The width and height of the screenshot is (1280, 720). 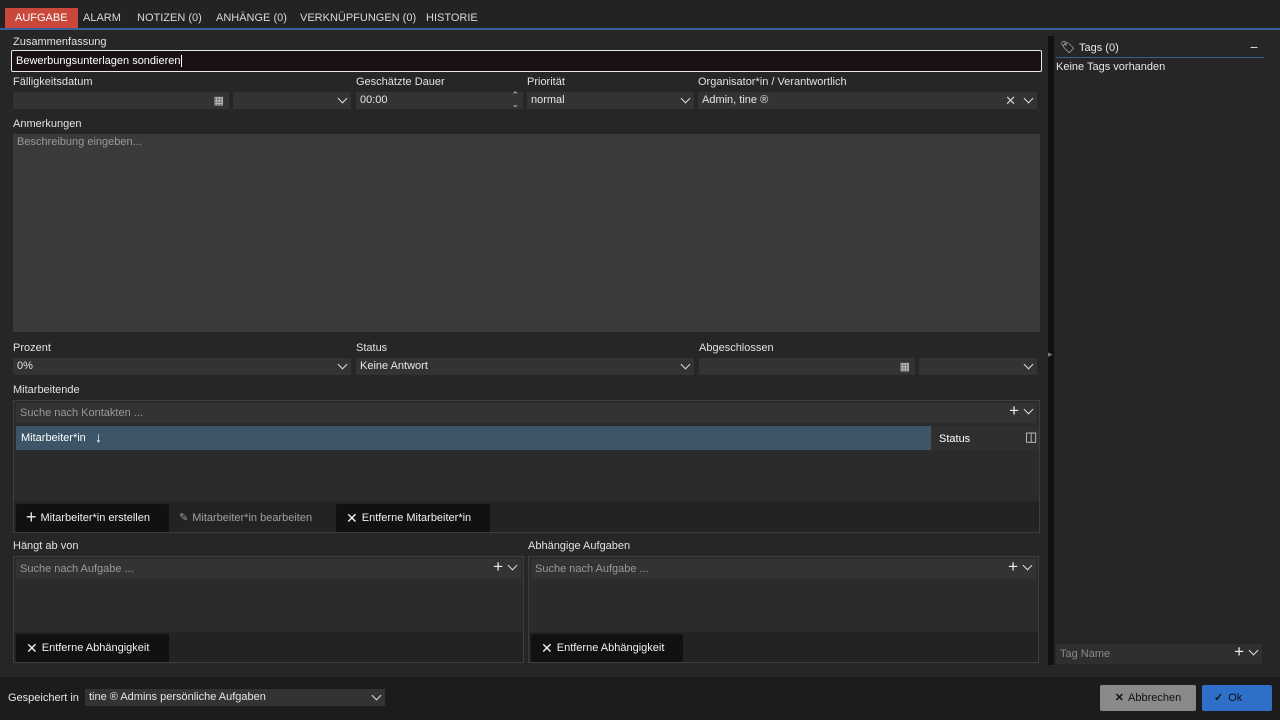 I want to click on due-date-input: ▦, so click(x=121, y=100).